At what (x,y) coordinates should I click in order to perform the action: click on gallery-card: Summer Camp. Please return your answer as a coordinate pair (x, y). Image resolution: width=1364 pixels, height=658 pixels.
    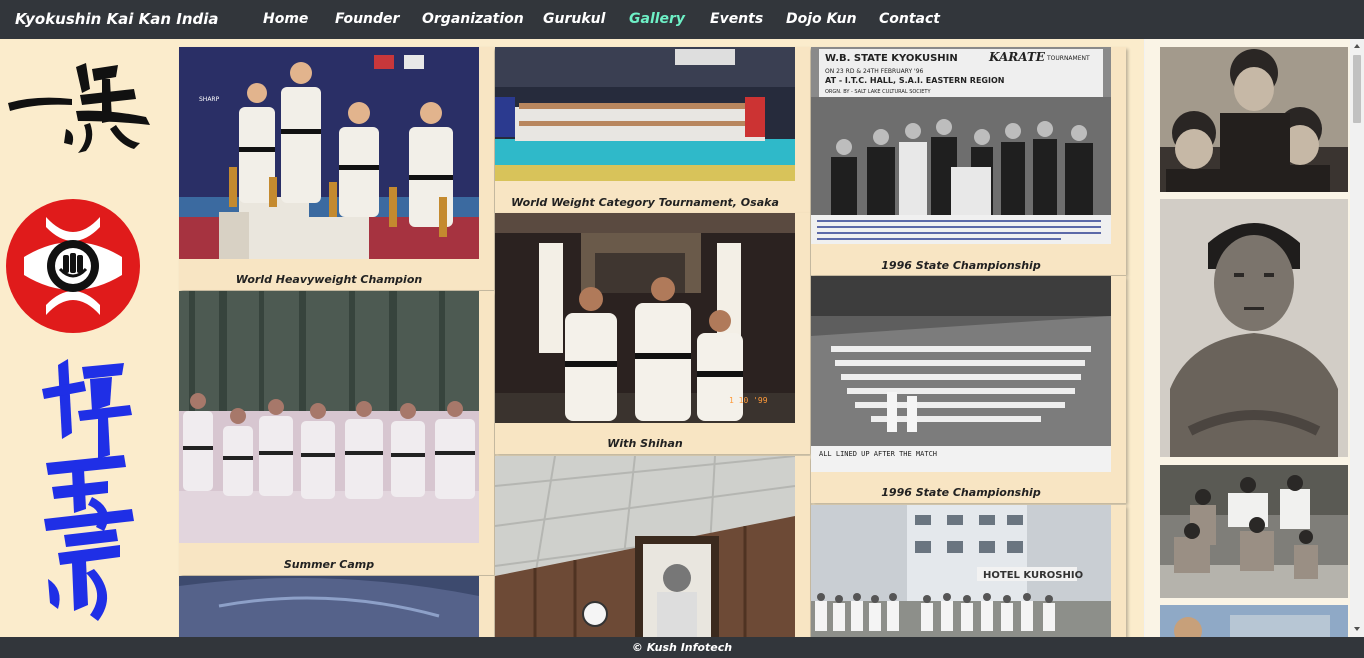
    Looking at the image, I should click on (336, 433).